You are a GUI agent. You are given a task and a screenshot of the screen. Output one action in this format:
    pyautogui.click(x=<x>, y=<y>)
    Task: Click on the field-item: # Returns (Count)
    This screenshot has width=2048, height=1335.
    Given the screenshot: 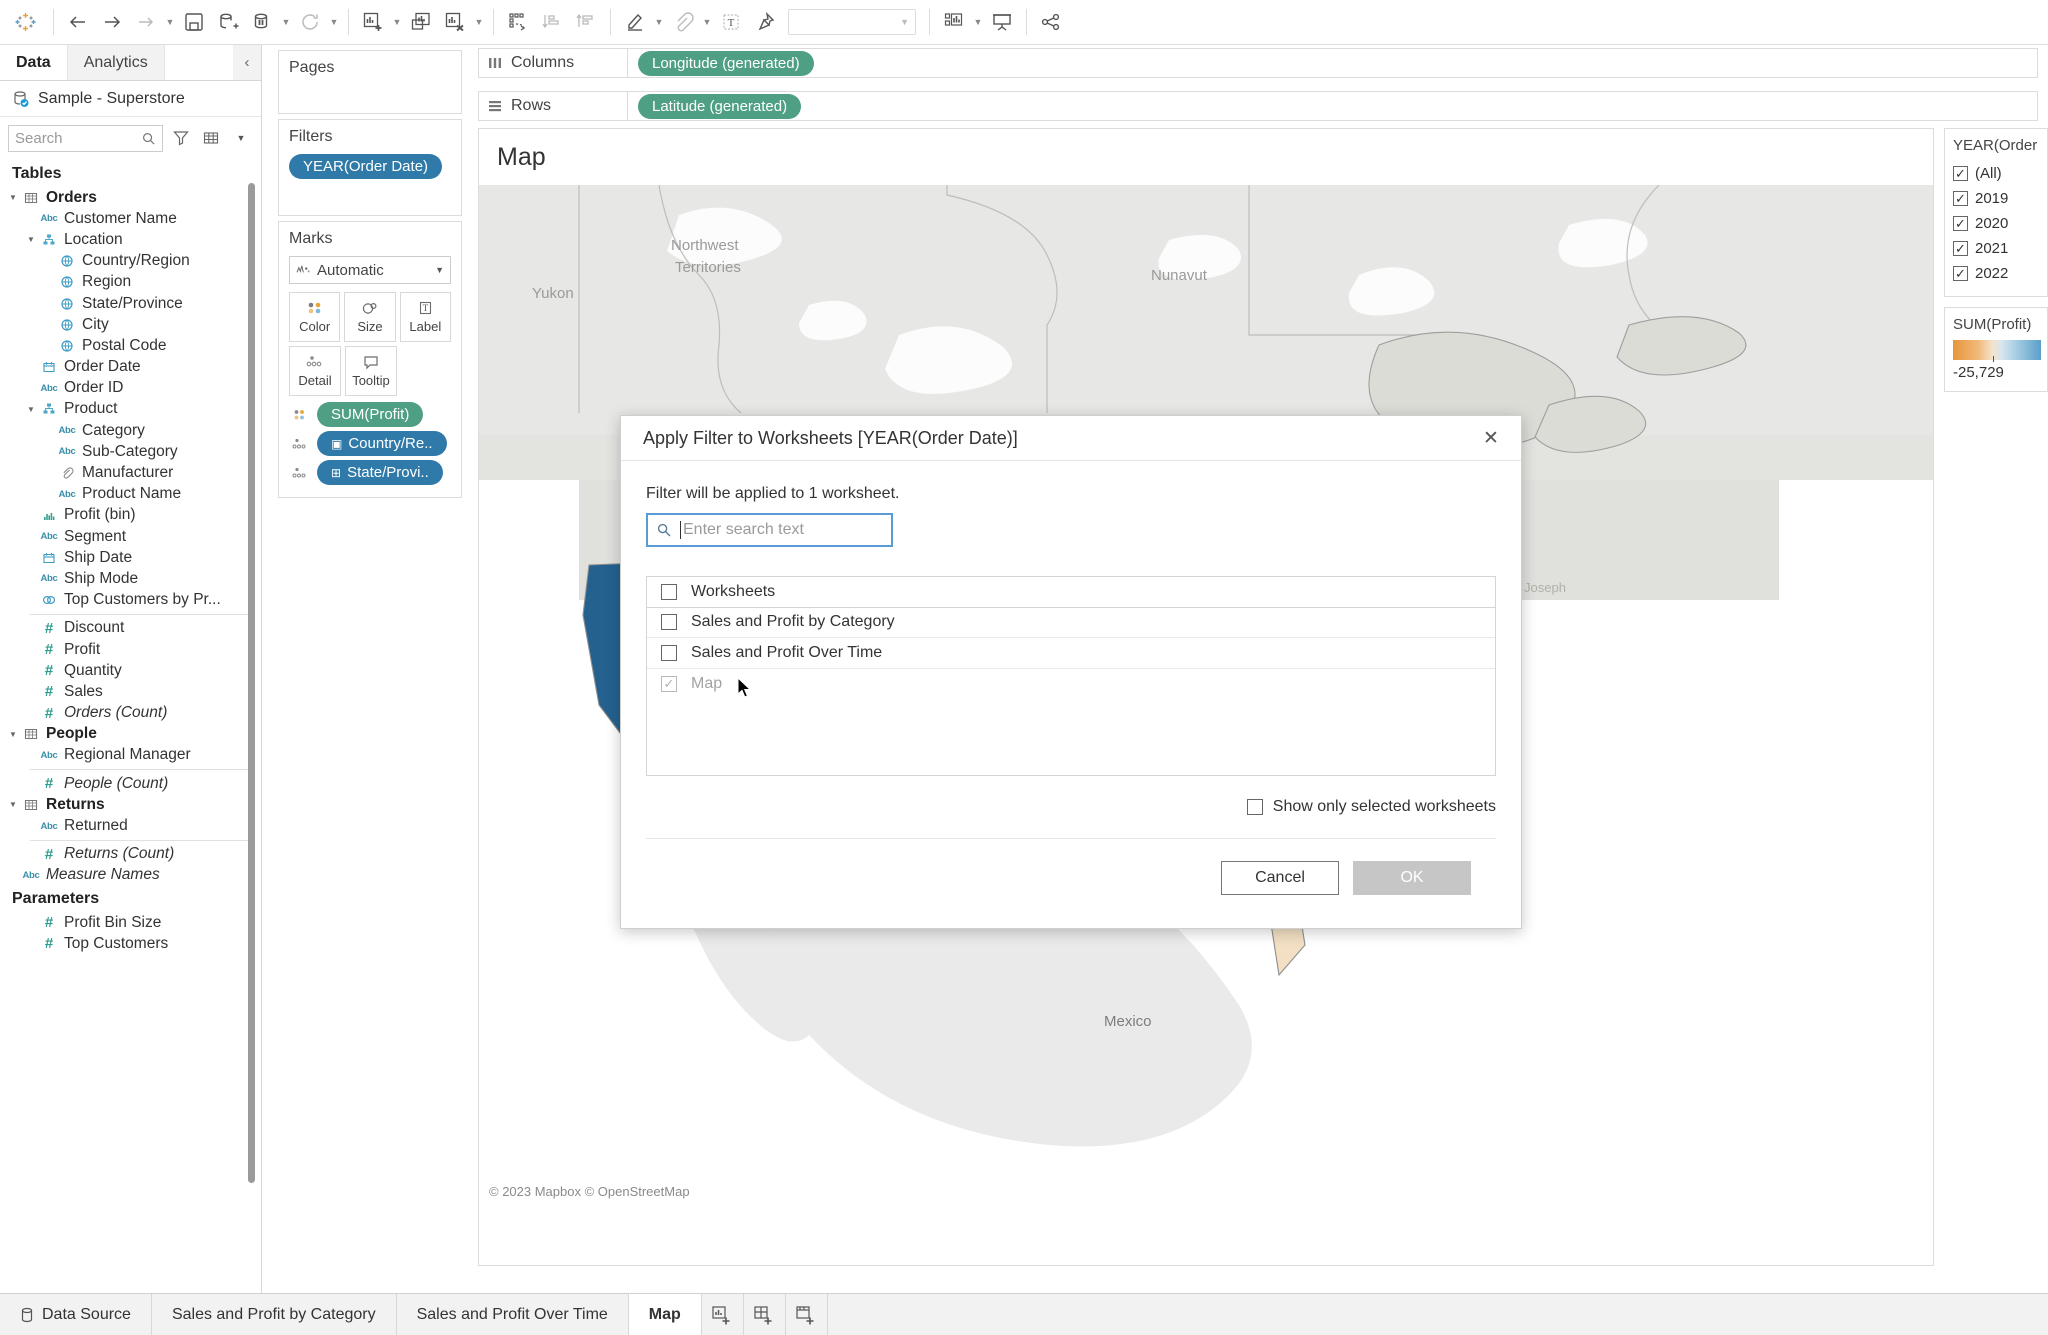 What is the action you would take?
    pyautogui.click(x=130, y=854)
    